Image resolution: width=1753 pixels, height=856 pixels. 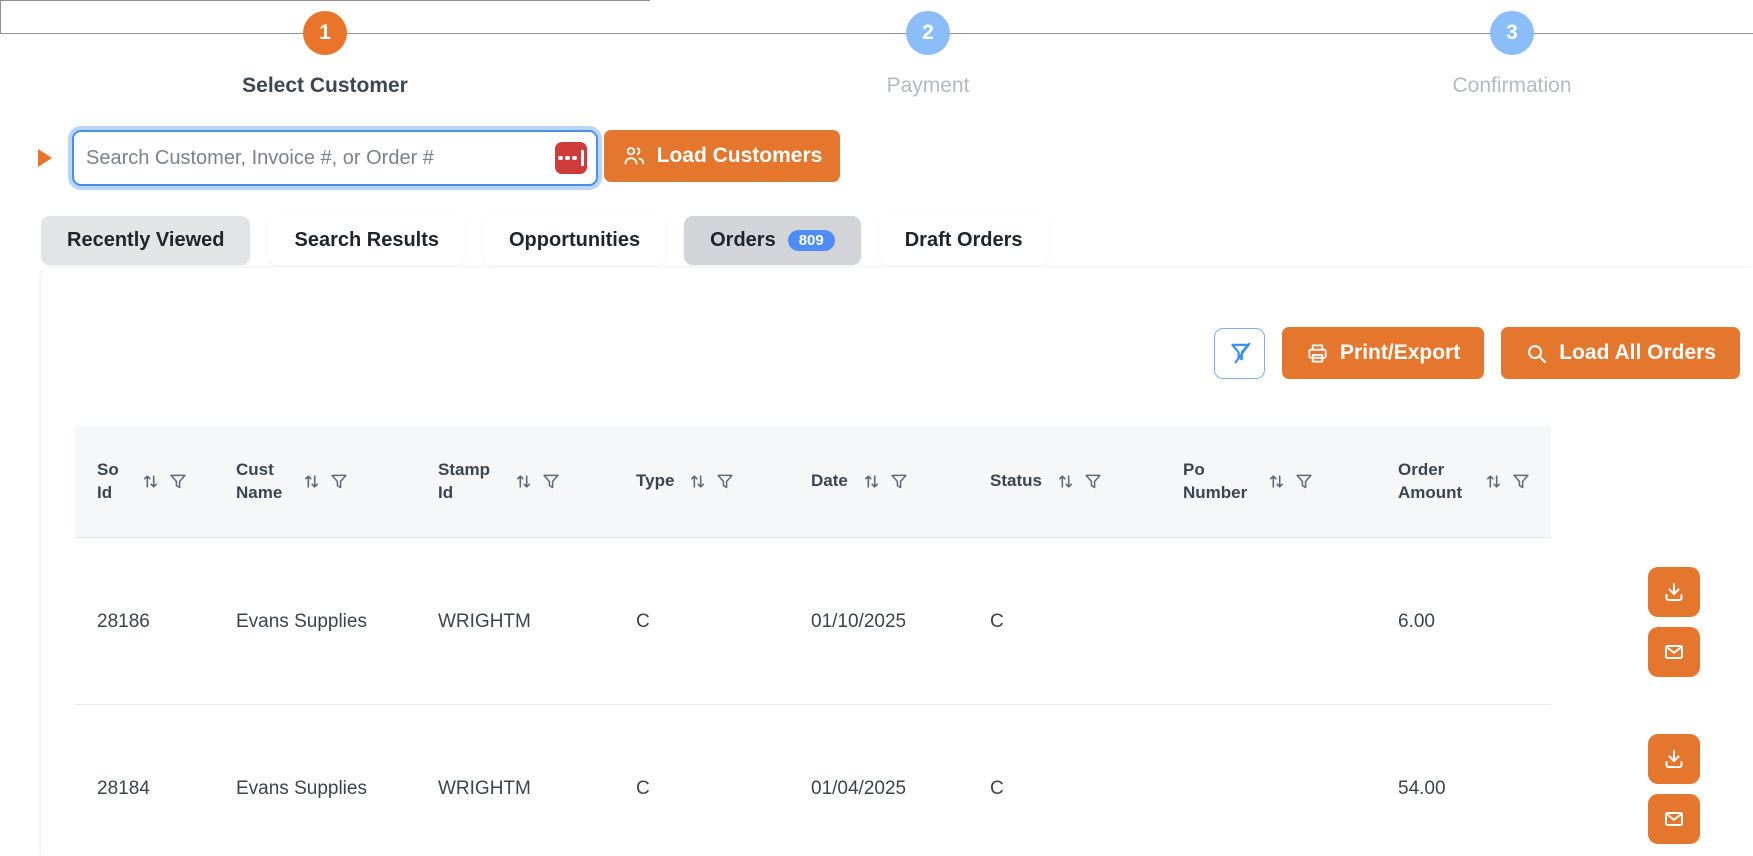 I want to click on clear-filters-button, so click(x=1240, y=353).